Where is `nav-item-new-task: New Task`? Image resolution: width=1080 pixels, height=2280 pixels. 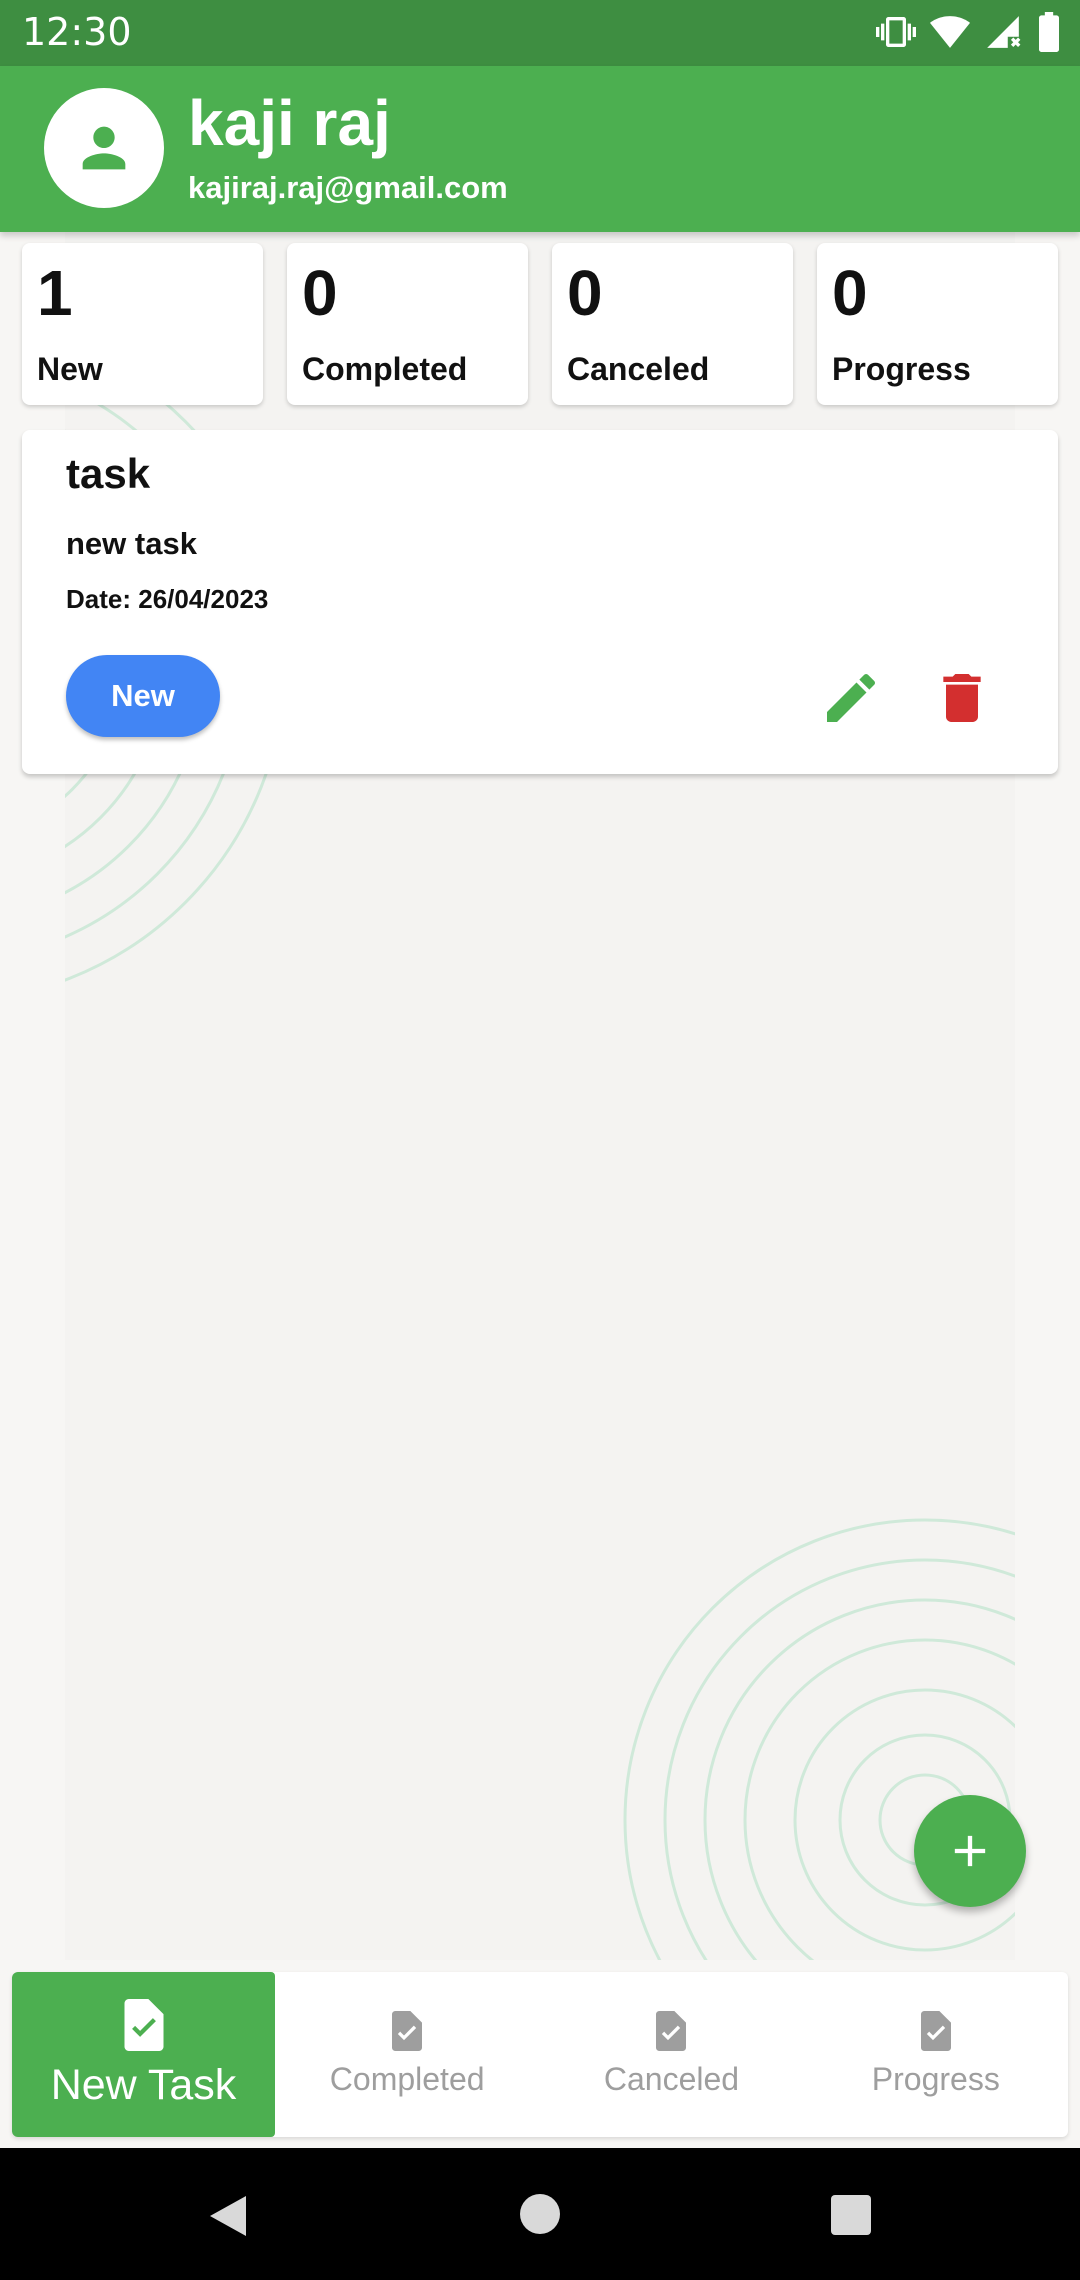
nav-item-new-task: New Task is located at coordinates (143, 2054).